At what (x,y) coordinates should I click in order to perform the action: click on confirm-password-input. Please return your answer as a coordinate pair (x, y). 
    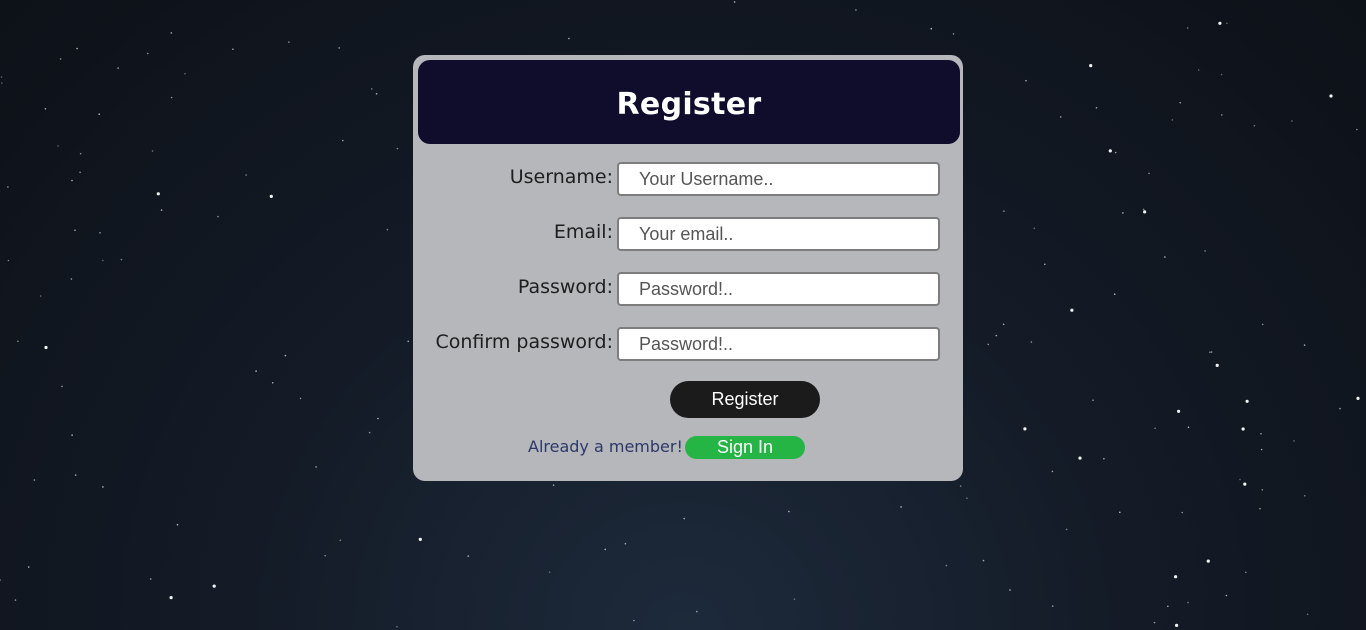
    Looking at the image, I should click on (778, 344).